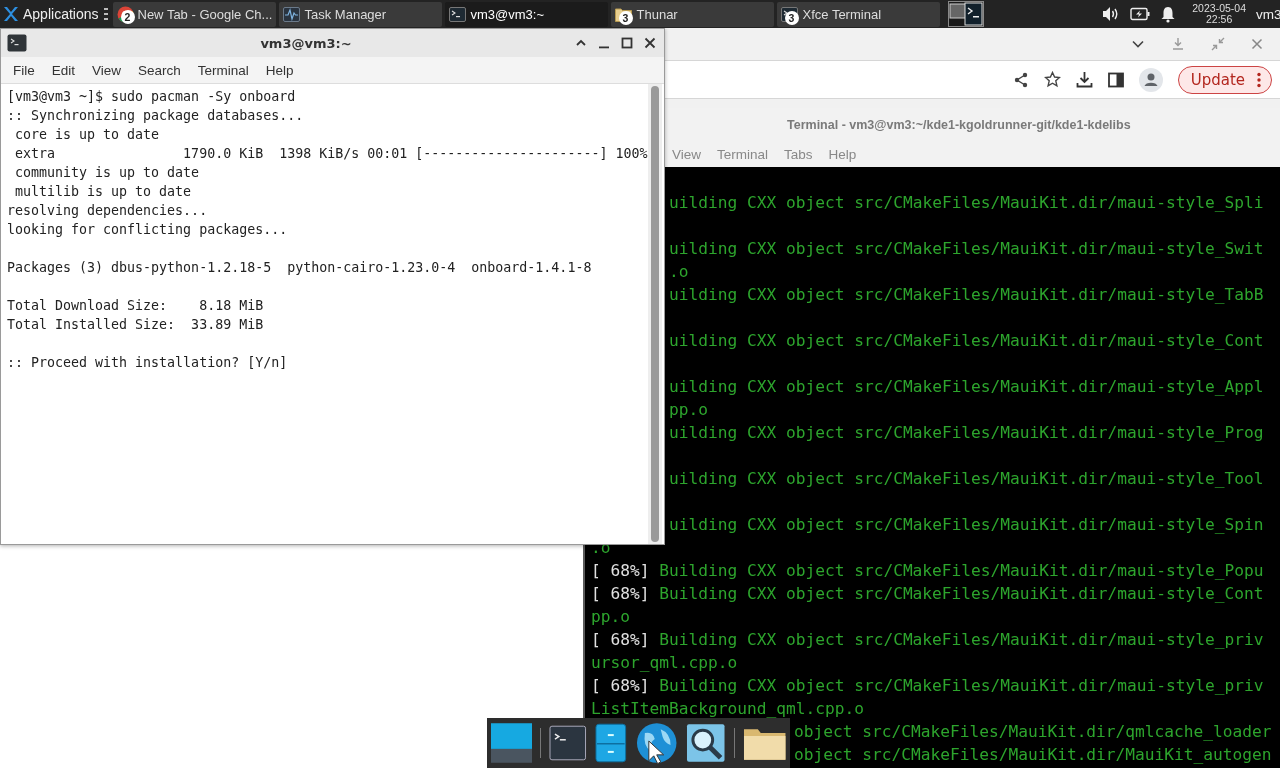 This screenshot has width=1280, height=768. Describe the element at coordinates (107, 173) in the screenshot. I see `output-line: community is up to date` at that location.